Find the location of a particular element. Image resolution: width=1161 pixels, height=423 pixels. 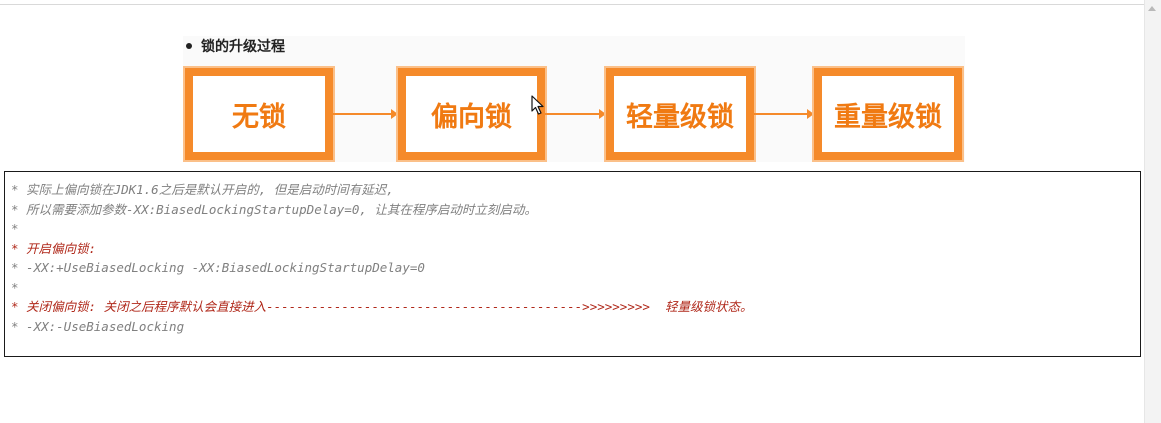

stage-biased-lock: 偏向锁 is located at coordinates (471, 114).